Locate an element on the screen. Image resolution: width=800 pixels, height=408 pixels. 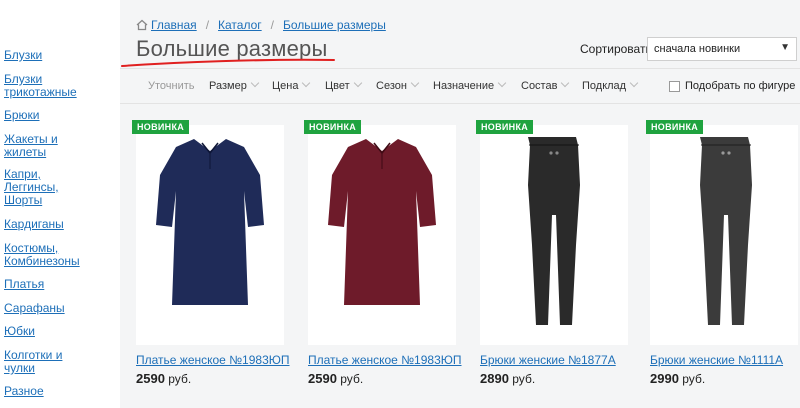
filter-composition: Состав is located at coordinates (545, 85).